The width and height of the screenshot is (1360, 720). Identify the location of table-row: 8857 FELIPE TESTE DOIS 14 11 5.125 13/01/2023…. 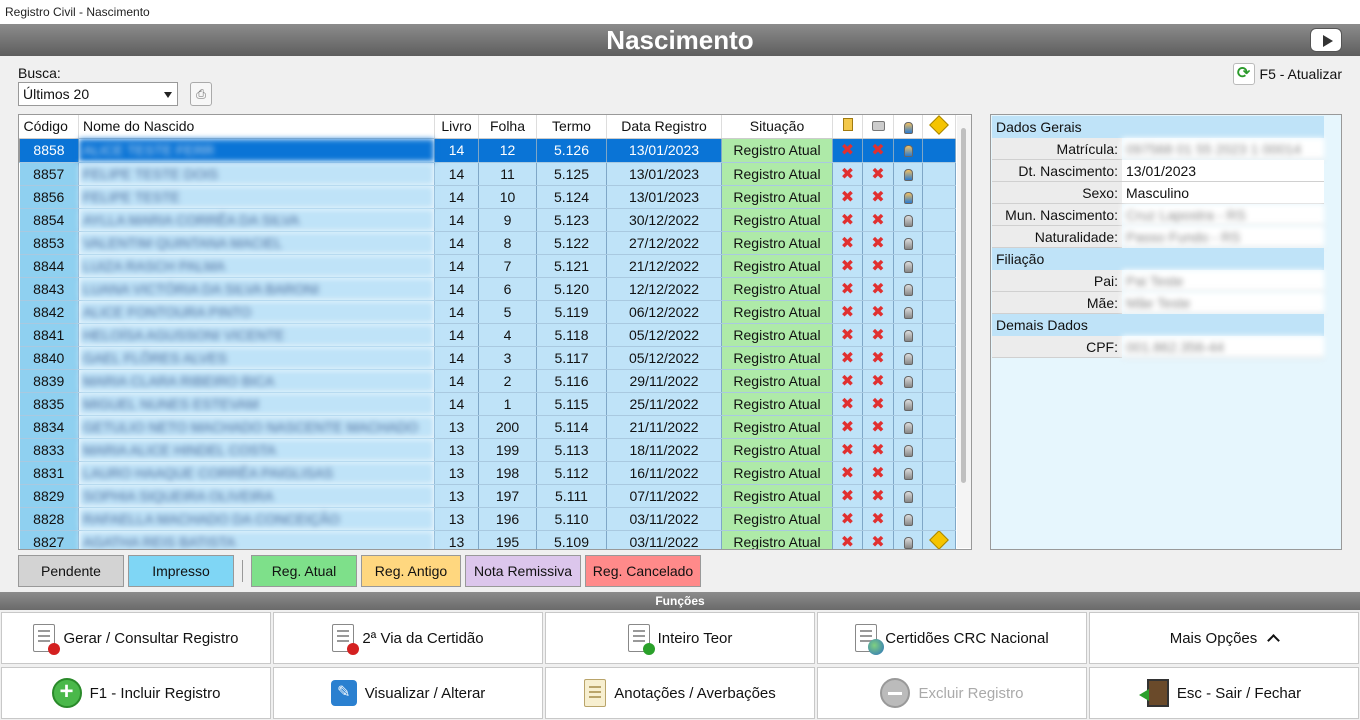
(487, 174).